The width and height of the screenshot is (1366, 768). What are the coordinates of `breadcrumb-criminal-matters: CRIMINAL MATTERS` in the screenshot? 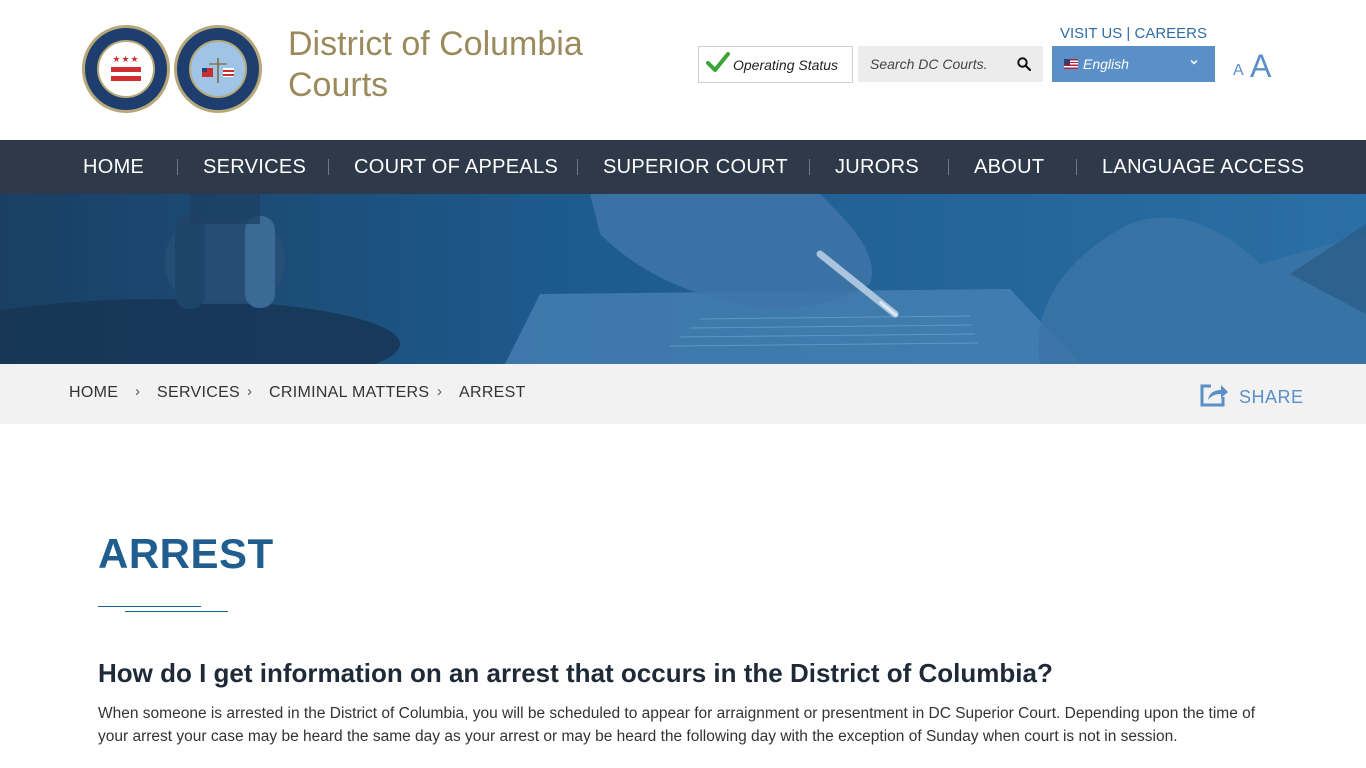 It's located at (349, 393).